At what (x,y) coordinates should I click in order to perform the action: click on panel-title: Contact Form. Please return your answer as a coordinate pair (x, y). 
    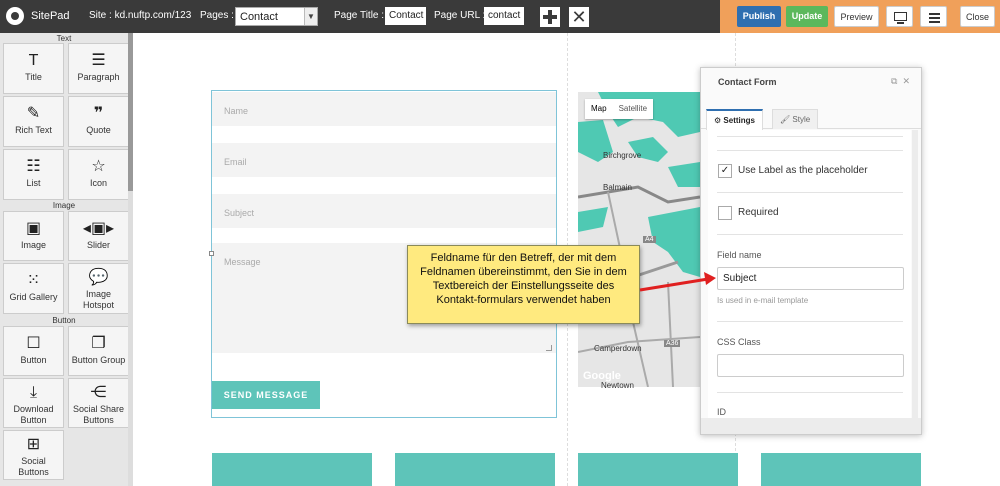
    Looking at the image, I should click on (747, 82).